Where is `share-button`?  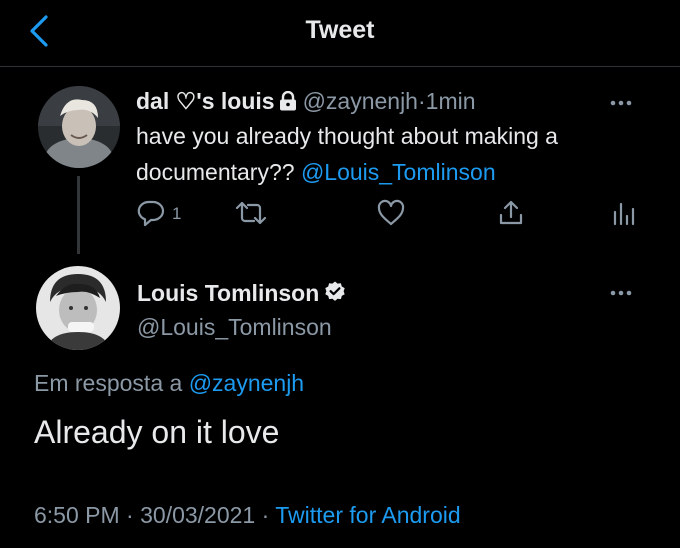
share-button is located at coordinates (511, 213).